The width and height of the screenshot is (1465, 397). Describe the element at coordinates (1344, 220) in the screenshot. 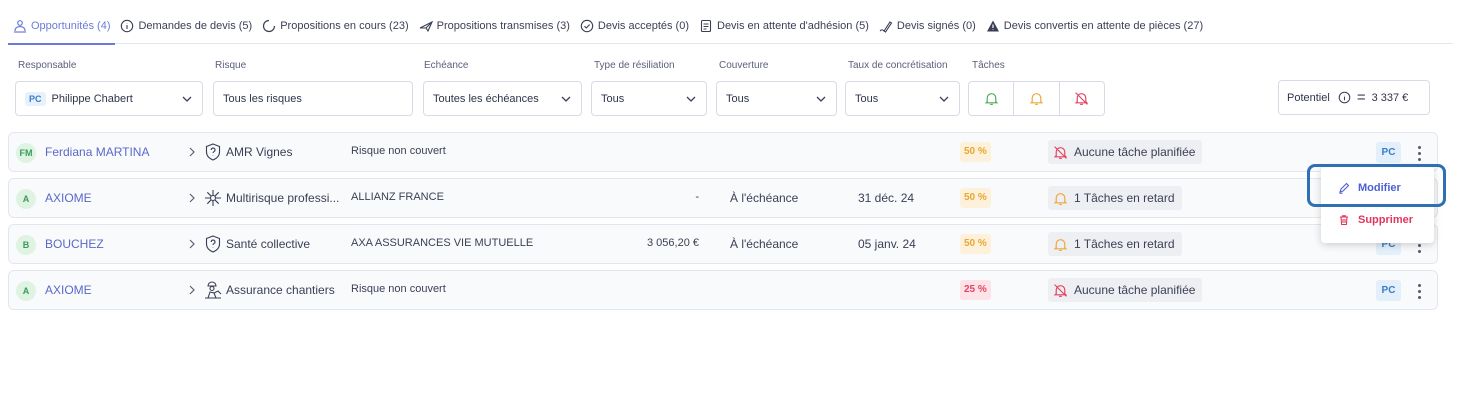

I see `trash-icon` at that location.